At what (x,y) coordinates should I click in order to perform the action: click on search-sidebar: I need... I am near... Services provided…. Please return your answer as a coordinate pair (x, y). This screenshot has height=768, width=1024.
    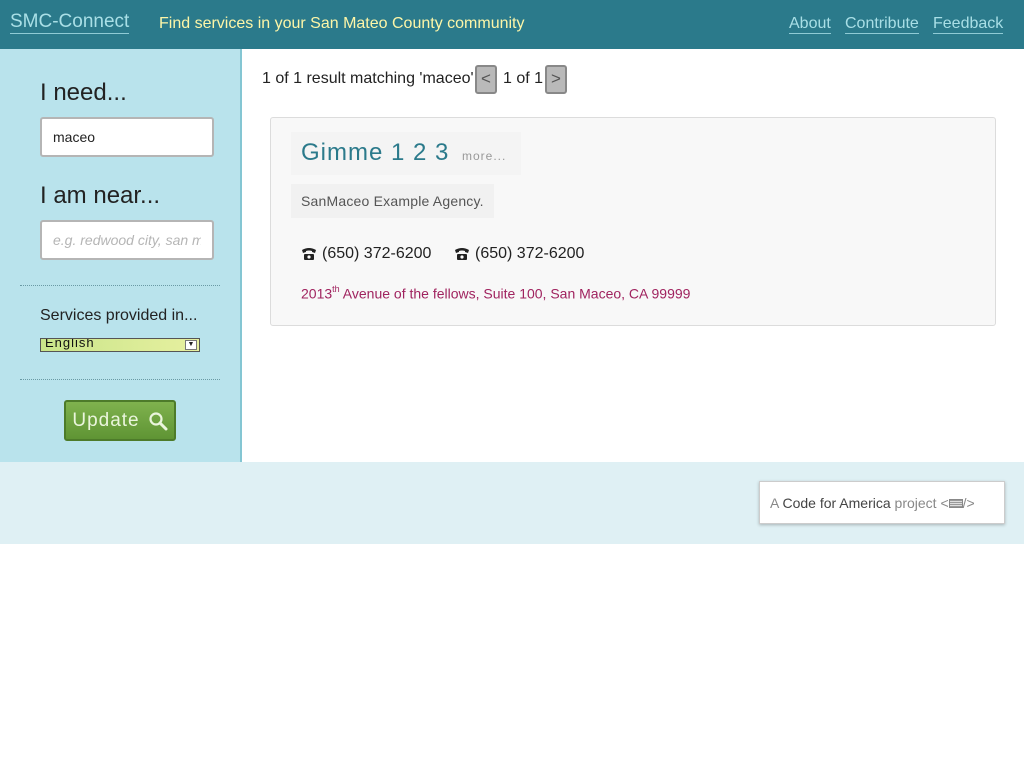
    Looking at the image, I should click on (121, 255).